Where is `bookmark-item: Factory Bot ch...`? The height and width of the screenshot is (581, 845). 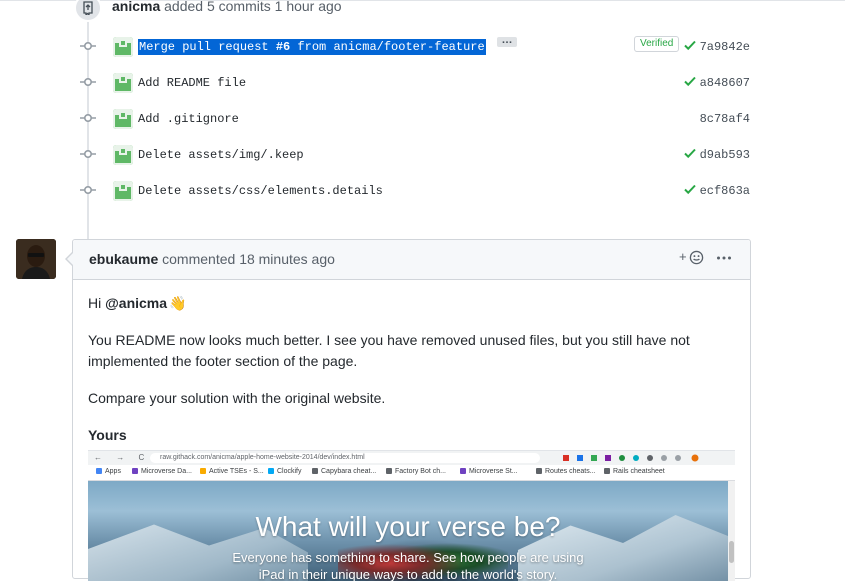
bookmark-item: Factory Bot ch... is located at coordinates (416, 471).